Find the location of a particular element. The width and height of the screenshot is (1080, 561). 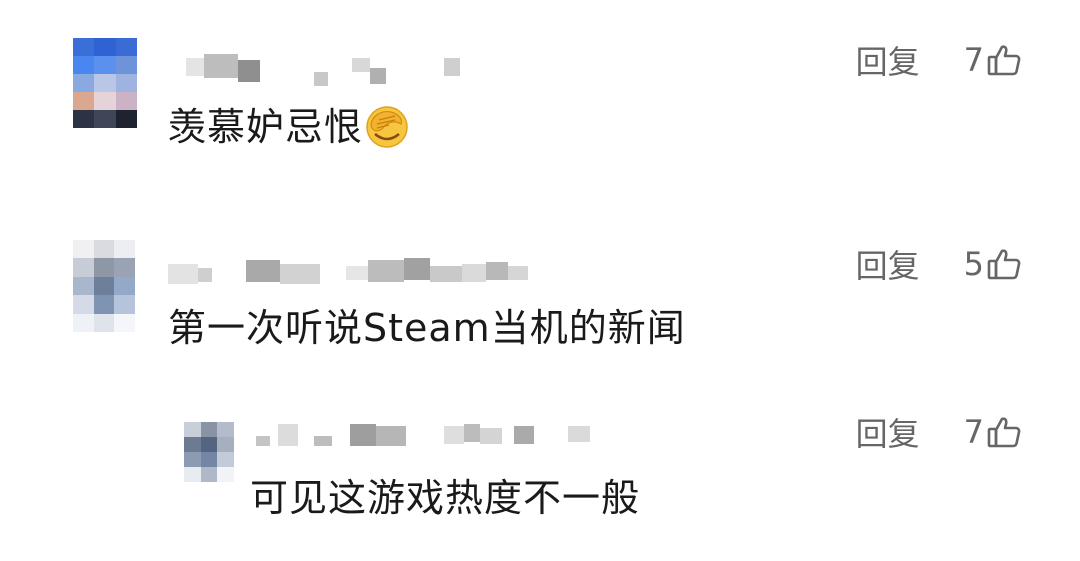

comment-actions: 回复 5 is located at coordinates (939, 264).